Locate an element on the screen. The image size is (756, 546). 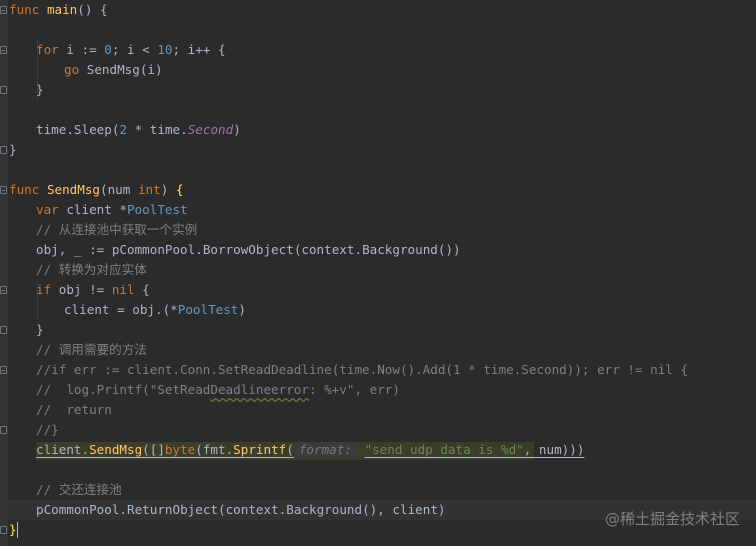
code-line: func SendMsg(num int) { is located at coordinates (96, 190).